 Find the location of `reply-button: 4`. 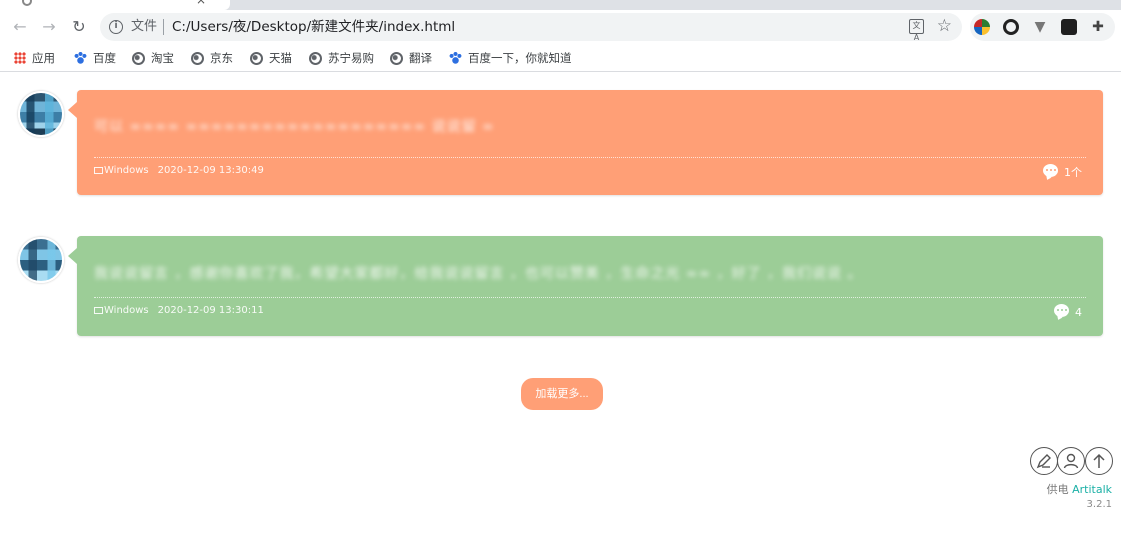

reply-button: 4 is located at coordinates (1068, 312).